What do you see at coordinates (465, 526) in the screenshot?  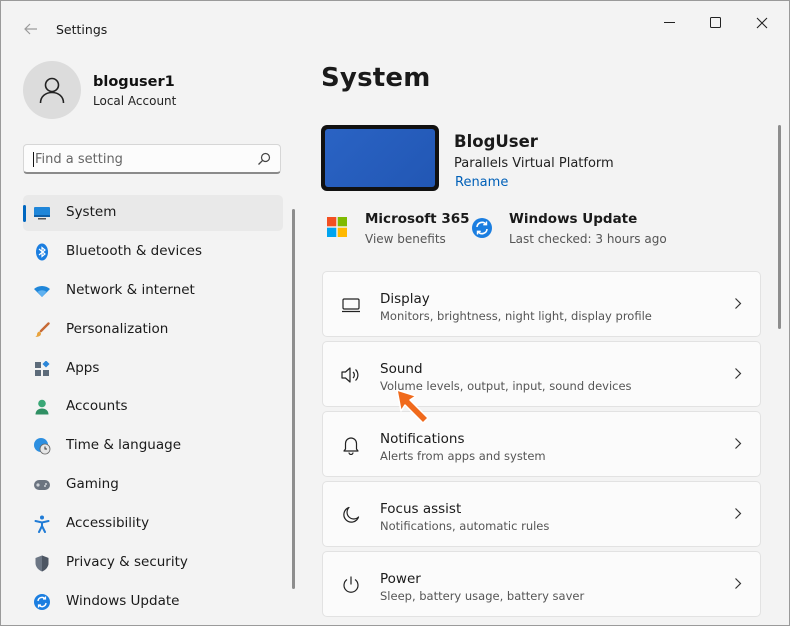 I see `card-subtitle: Notifications, automatic rules` at bounding box center [465, 526].